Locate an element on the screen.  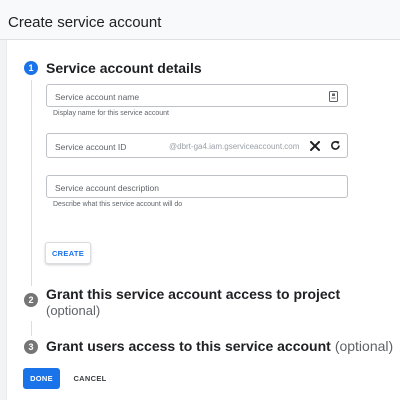
refresh-icon is located at coordinates (335, 145).